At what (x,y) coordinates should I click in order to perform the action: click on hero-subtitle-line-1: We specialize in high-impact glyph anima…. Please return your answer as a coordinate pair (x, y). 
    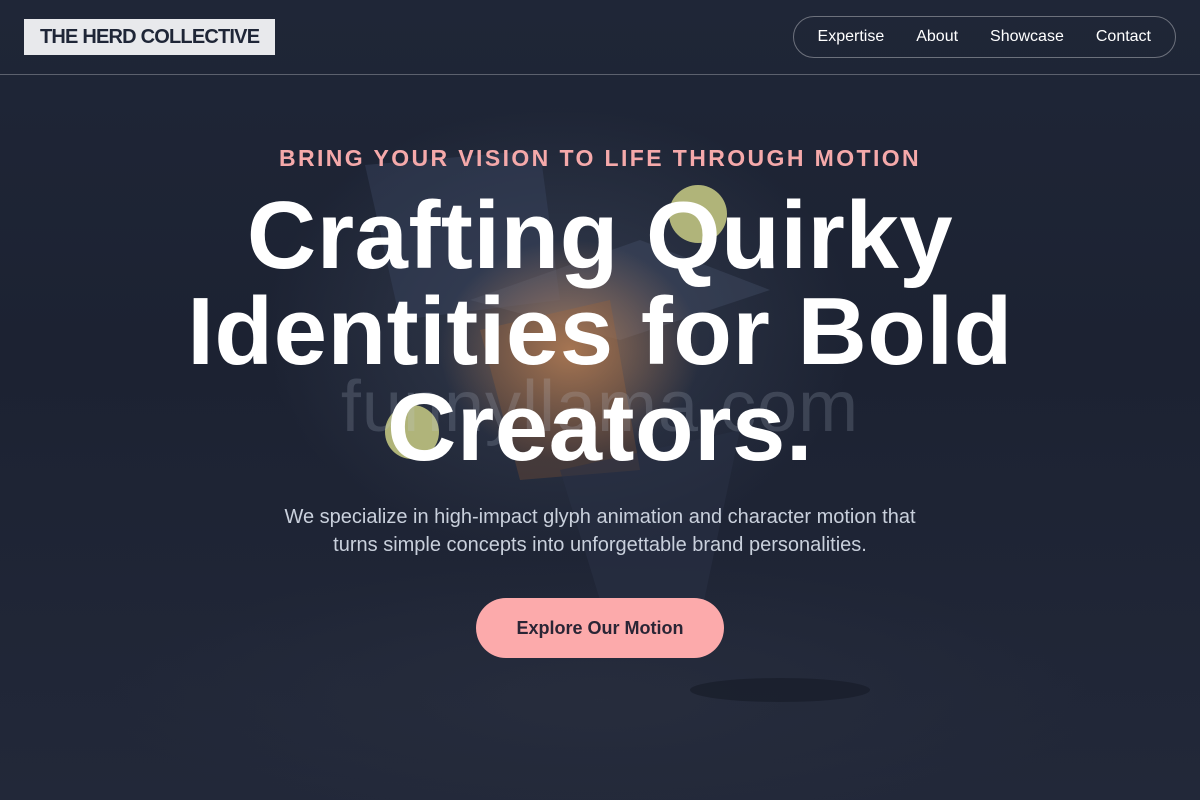
    Looking at the image, I should click on (600, 517).